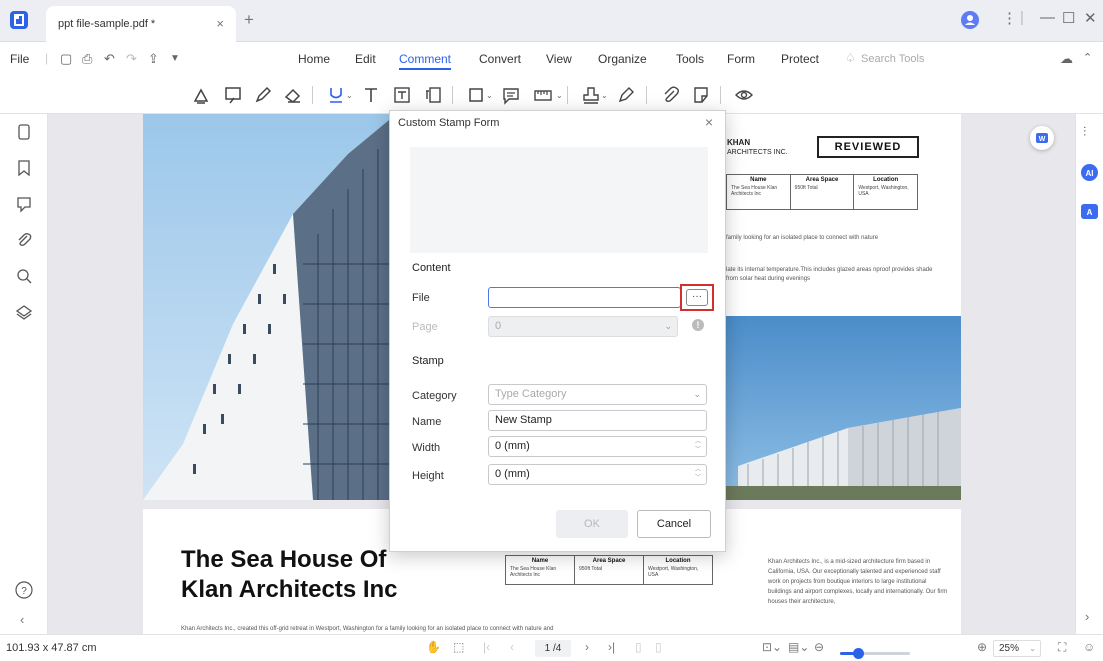  Describe the element at coordinates (175, 58) in the screenshot. I see `quick-access-dropdown-icon: ▼` at that location.